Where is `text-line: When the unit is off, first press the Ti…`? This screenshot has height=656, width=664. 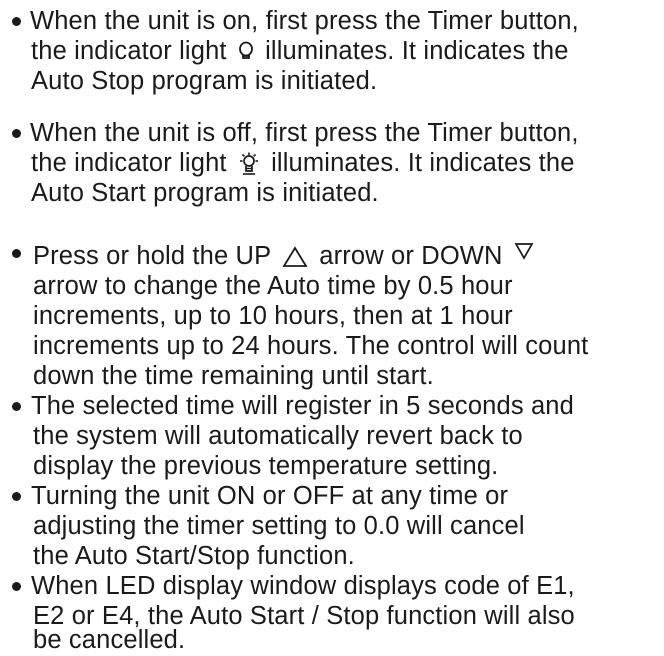
text-line: When the unit is off, first press the Ti… is located at coordinates (304, 133).